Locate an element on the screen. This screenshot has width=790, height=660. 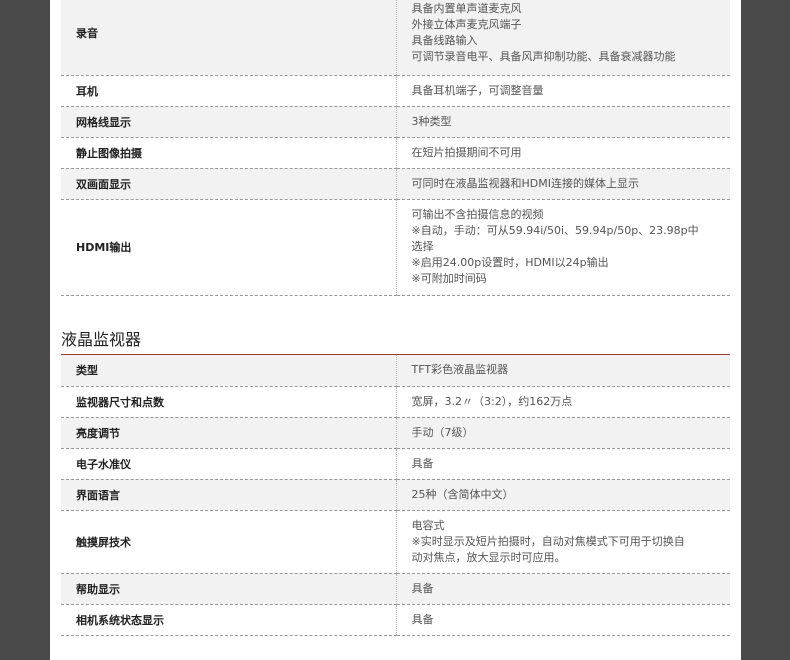
spec-value-line: ※实时显示及短片拍摄时，自动对焦模式下可用于切换自 is located at coordinates (548, 541).